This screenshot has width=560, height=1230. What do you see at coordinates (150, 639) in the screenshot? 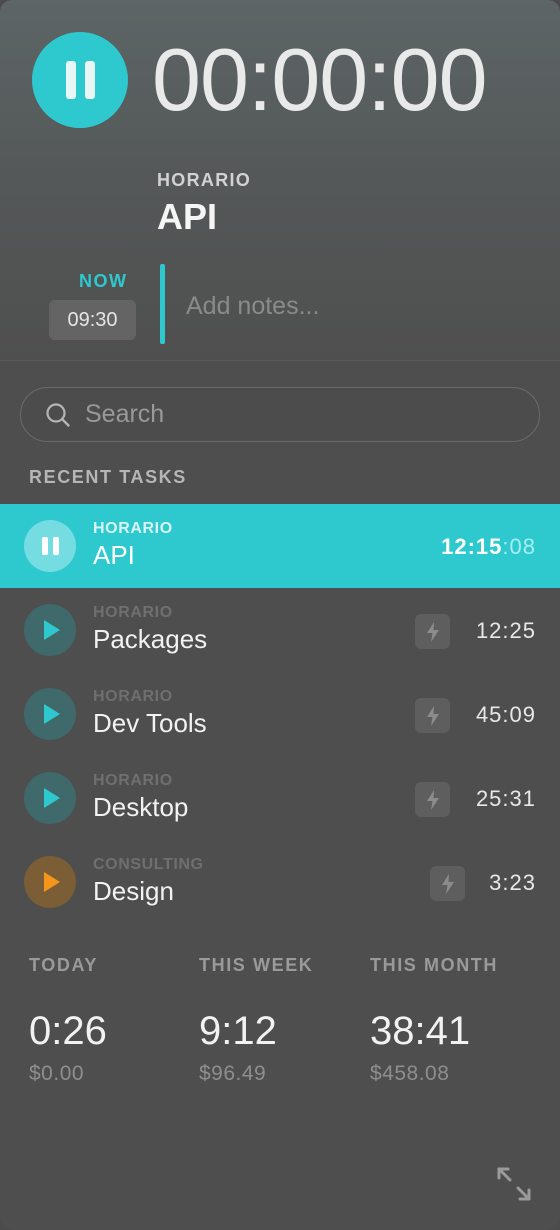
I see `task-name: Packages` at bounding box center [150, 639].